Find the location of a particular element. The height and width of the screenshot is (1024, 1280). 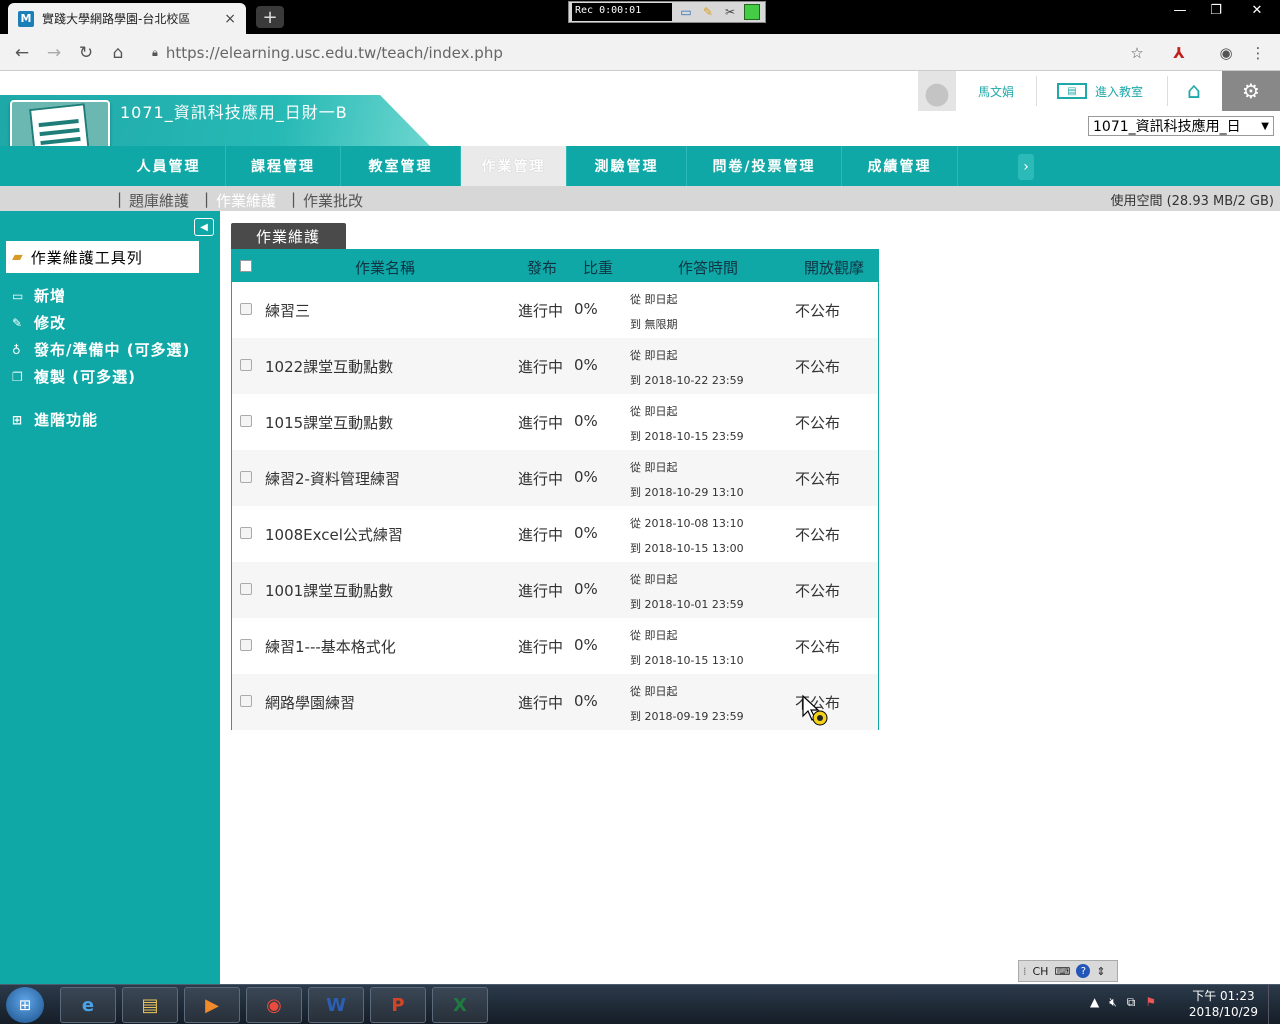

menu-dots-icon: ⋮ is located at coordinates (1258, 53).